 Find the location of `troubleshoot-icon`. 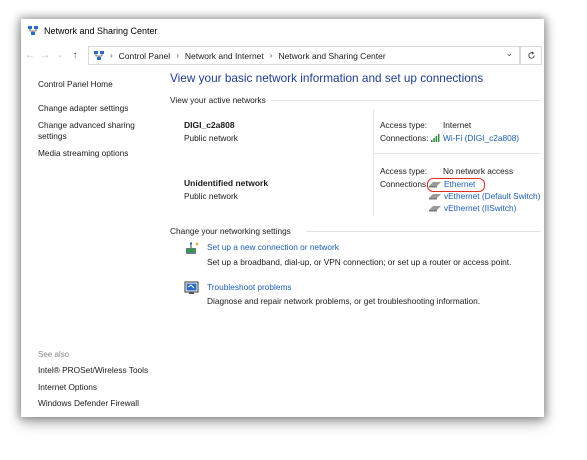

troubleshoot-icon is located at coordinates (191, 287).